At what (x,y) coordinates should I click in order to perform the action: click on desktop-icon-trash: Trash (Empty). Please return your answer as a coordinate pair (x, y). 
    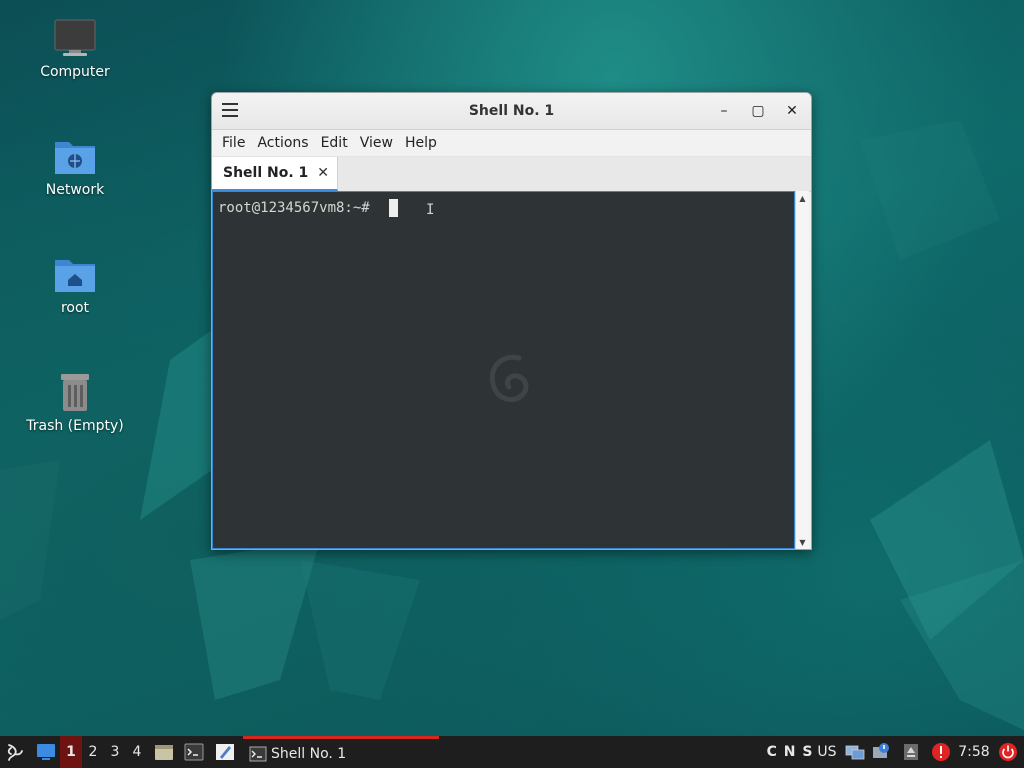
    Looking at the image, I should click on (75, 403).